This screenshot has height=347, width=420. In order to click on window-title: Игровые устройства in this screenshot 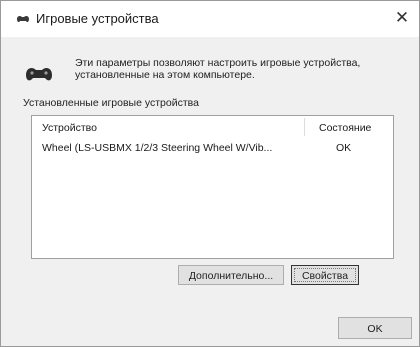, I will do `click(97, 18)`.